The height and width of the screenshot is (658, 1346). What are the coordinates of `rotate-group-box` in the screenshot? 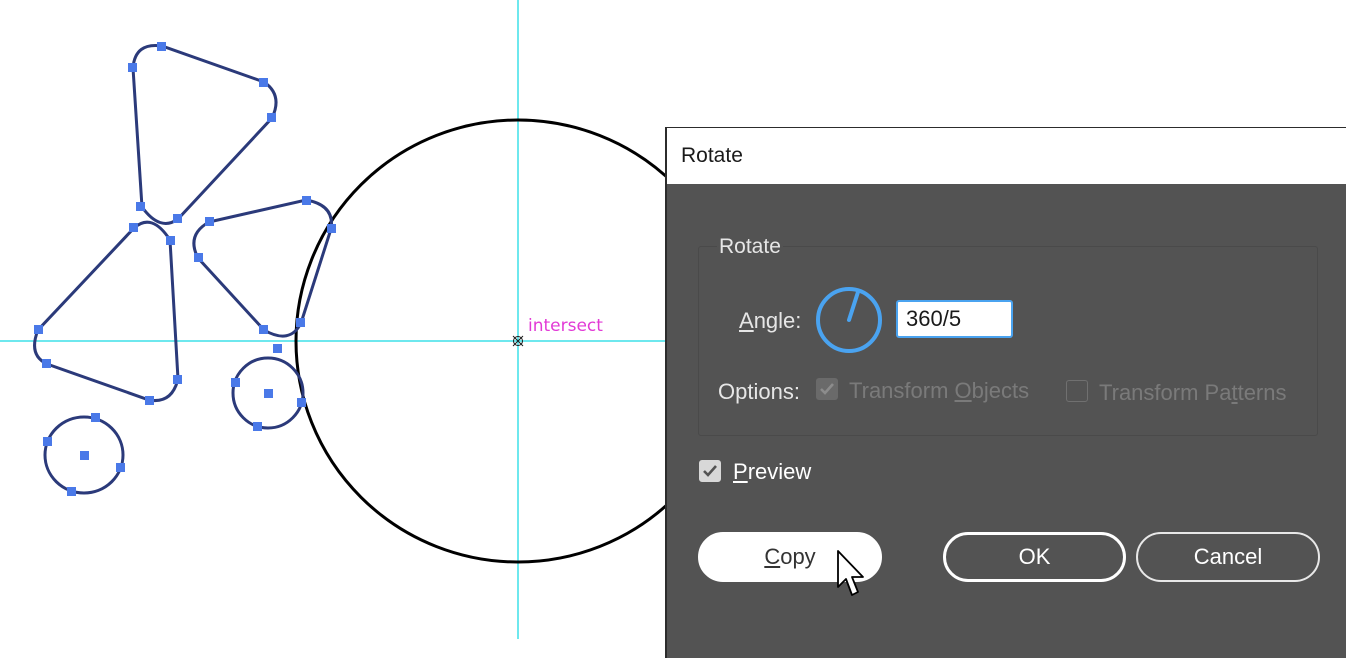 It's located at (1008, 341).